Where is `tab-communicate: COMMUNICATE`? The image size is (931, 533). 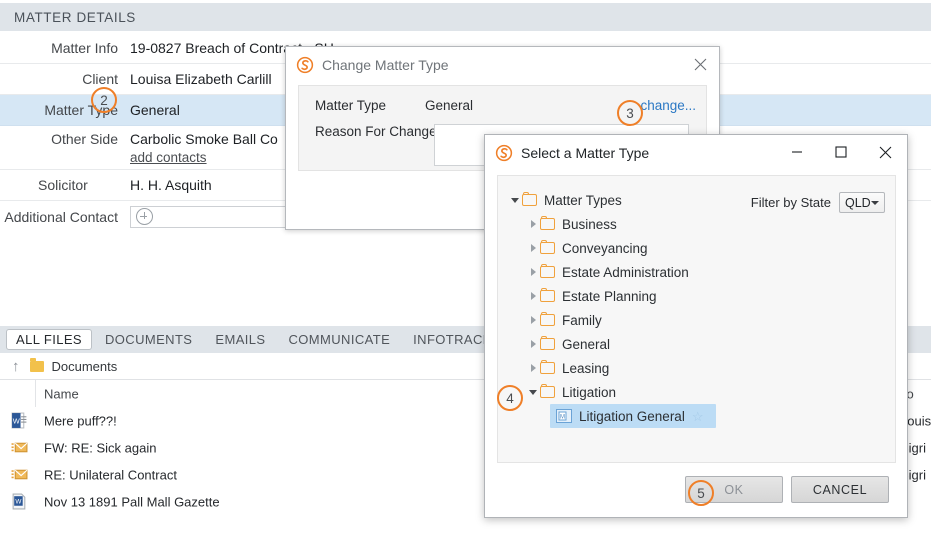
tab-communicate: COMMUNICATE is located at coordinates (339, 339).